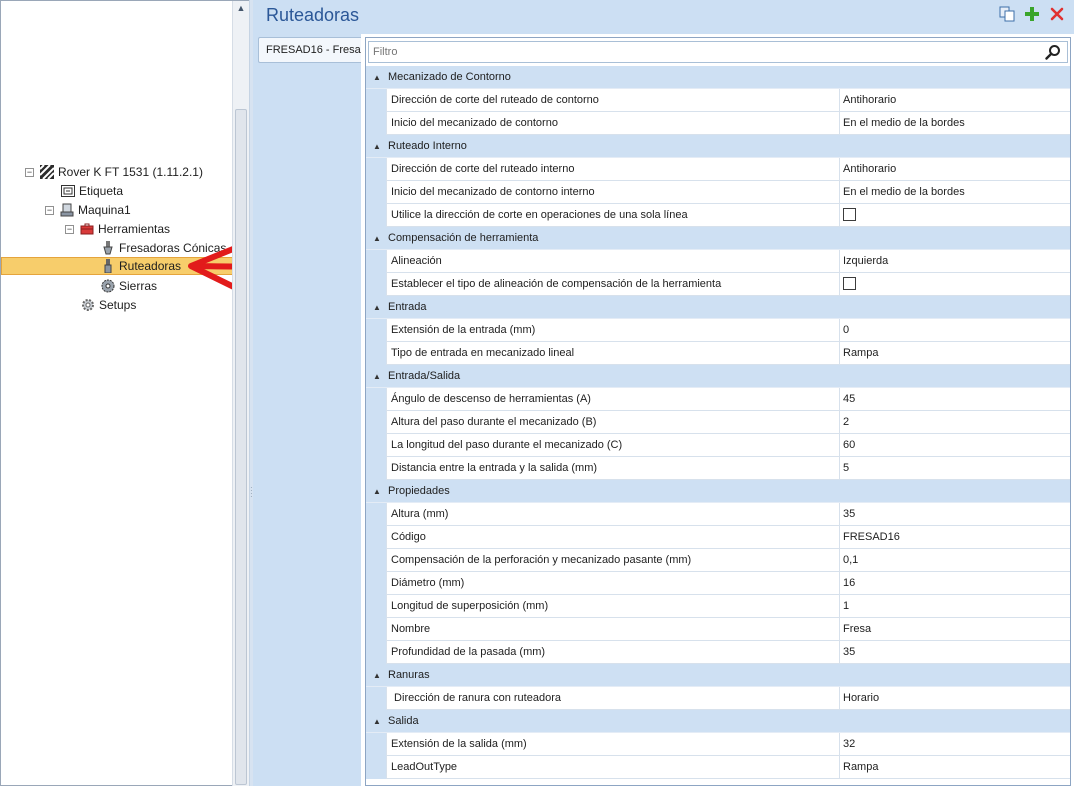  I want to click on property-row: Longitud de superposición (mm) 1, so click(718, 606).